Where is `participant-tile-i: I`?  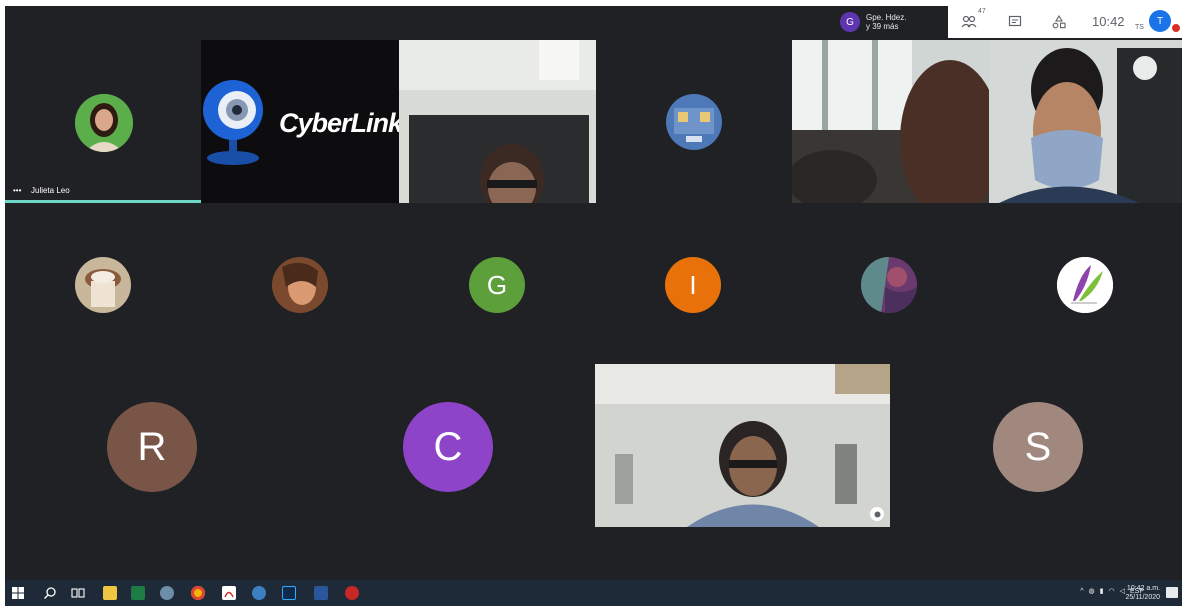 participant-tile-i: I is located at coordinates (694, 284).